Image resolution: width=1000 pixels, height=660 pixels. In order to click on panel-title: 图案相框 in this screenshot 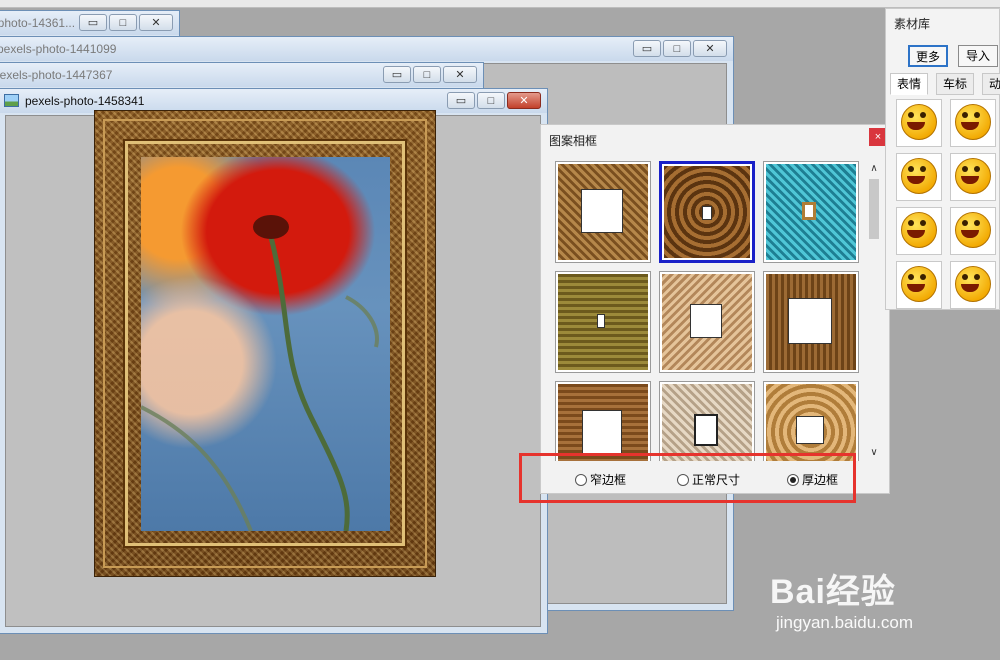, I will do `click(573, 141)`.